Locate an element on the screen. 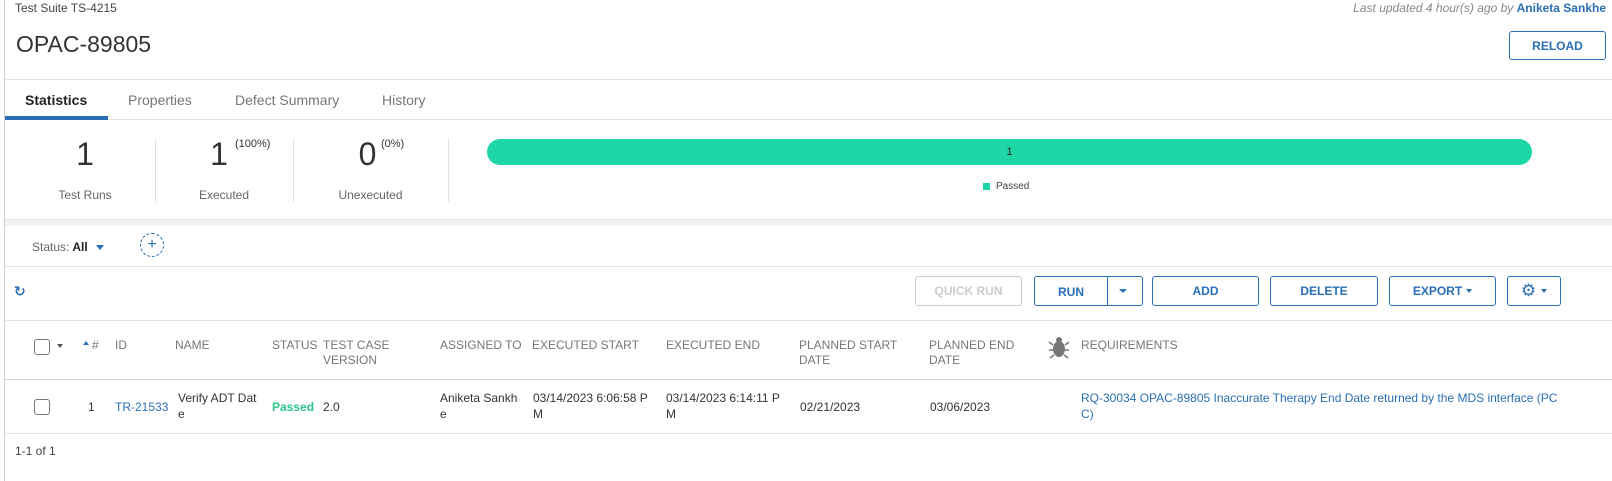 This screenshot has height=481, width=1612. col-header-plan-start-line1: PLANNED START is located at coordinates (848, 345).